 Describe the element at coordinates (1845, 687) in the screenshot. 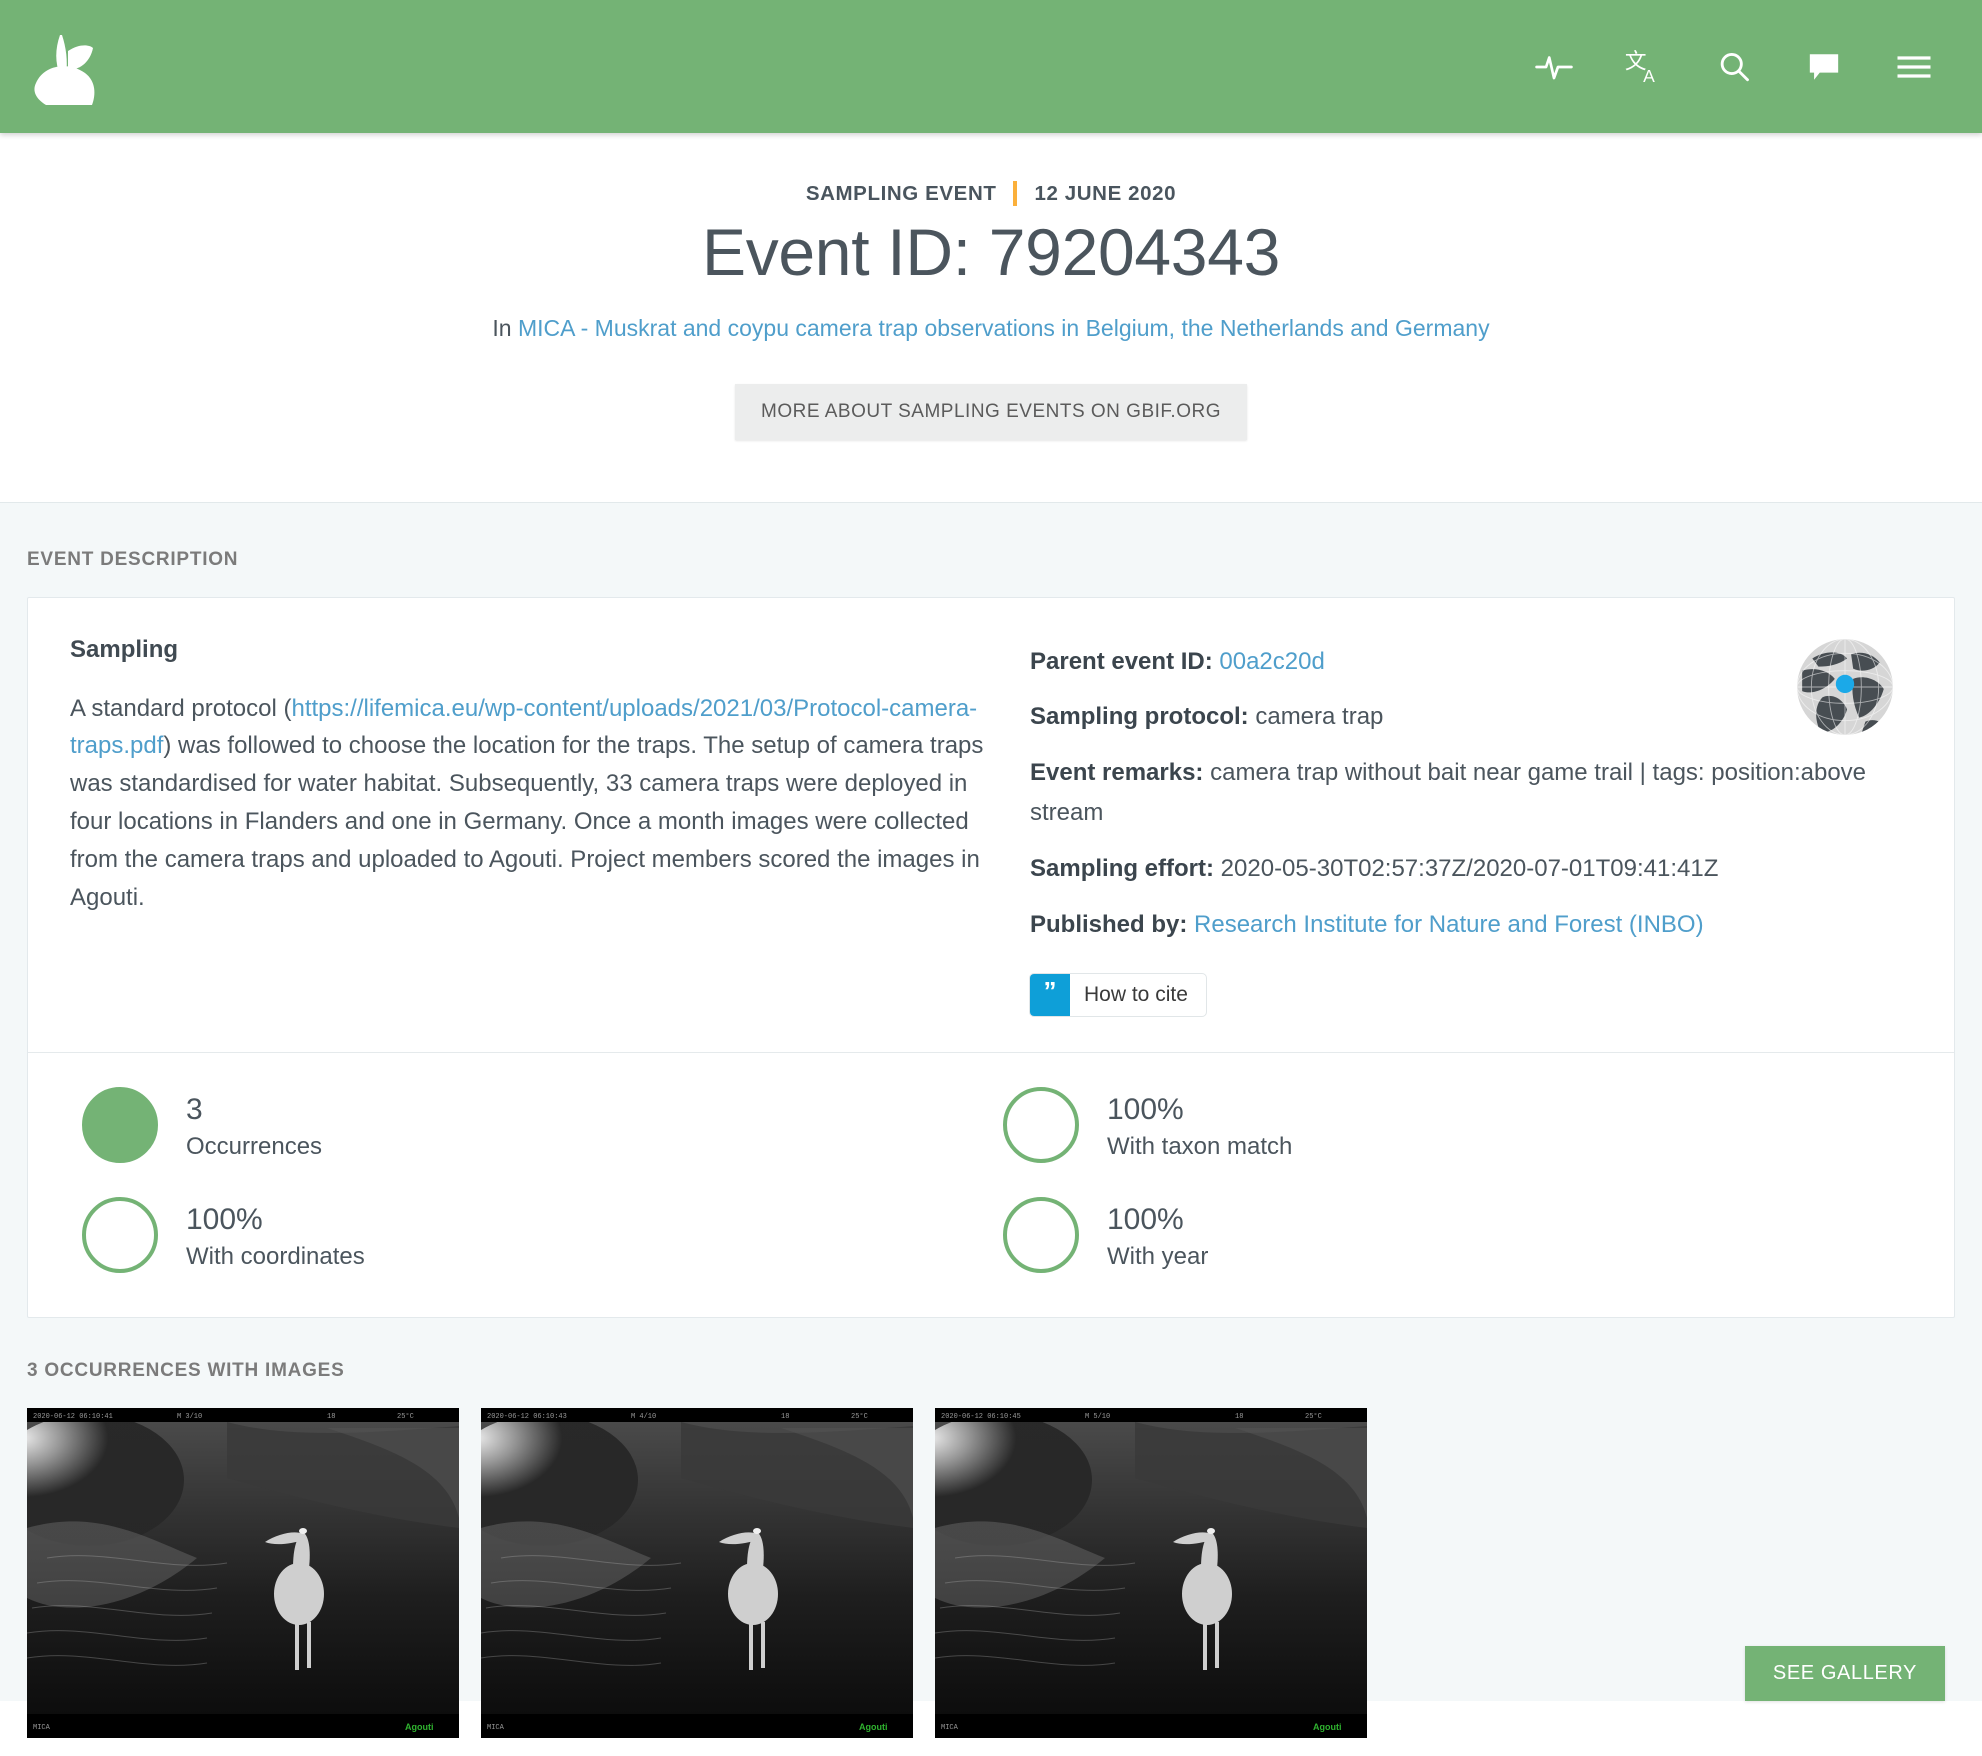

I see `location-globe-thumbnail` at that location.